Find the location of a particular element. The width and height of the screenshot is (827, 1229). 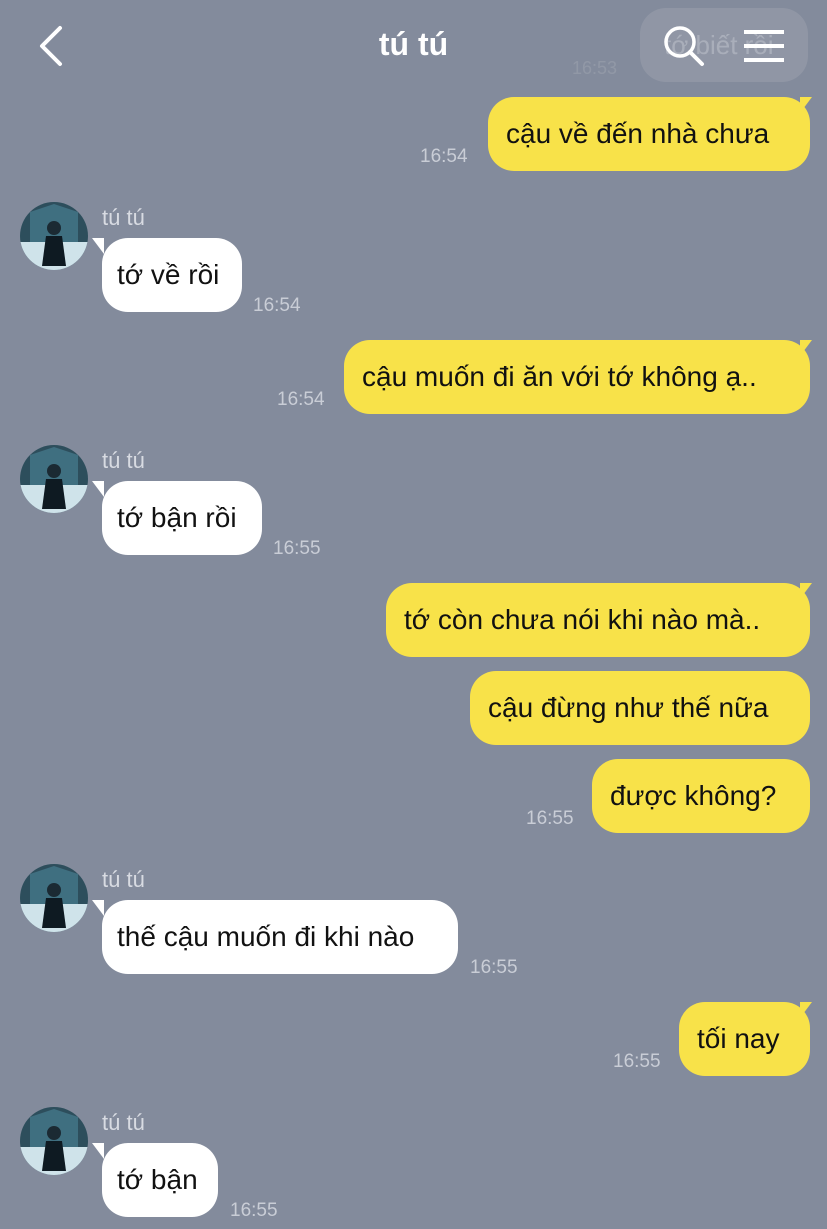

message-text: cậu về đến nhà chưa is located at coordinates (638, 133).